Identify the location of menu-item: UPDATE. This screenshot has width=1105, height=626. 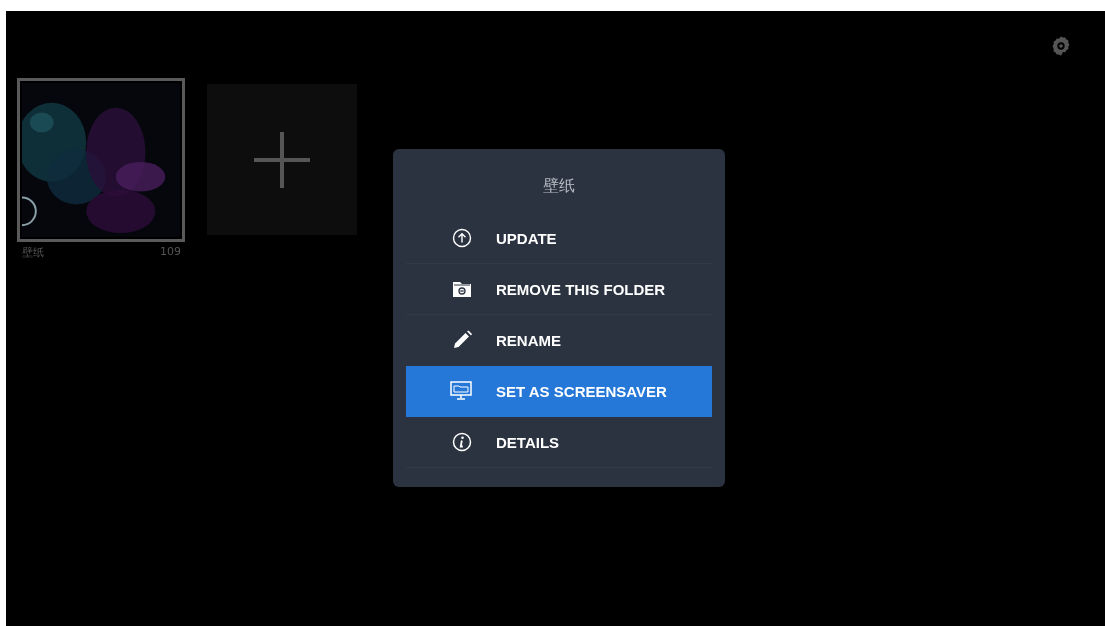
(559, 238).